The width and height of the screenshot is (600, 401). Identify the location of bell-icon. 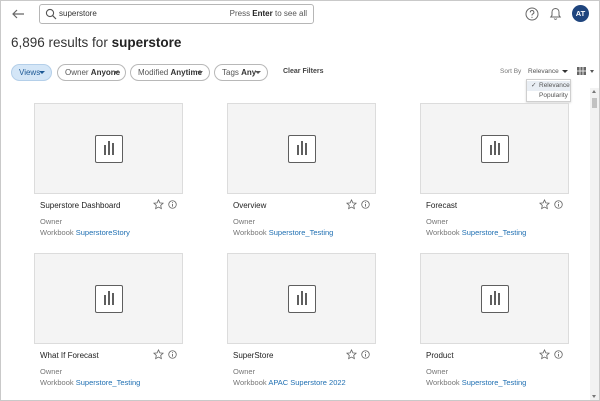
(555, 14).